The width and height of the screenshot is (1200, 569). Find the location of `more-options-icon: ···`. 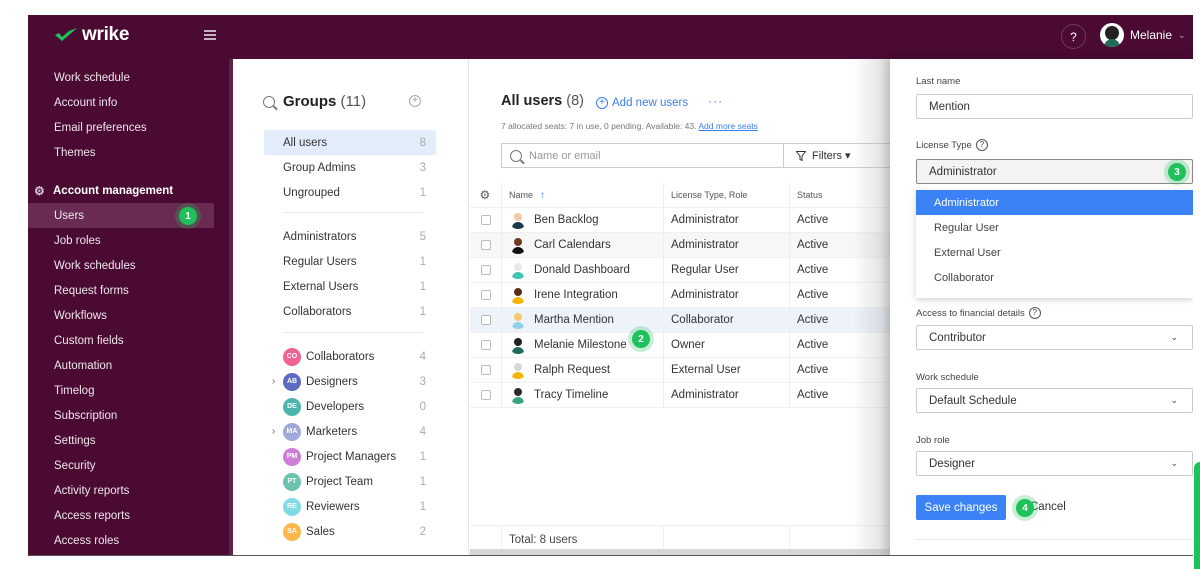

more-options-icon: ··· is located at coordinates (715, 101).